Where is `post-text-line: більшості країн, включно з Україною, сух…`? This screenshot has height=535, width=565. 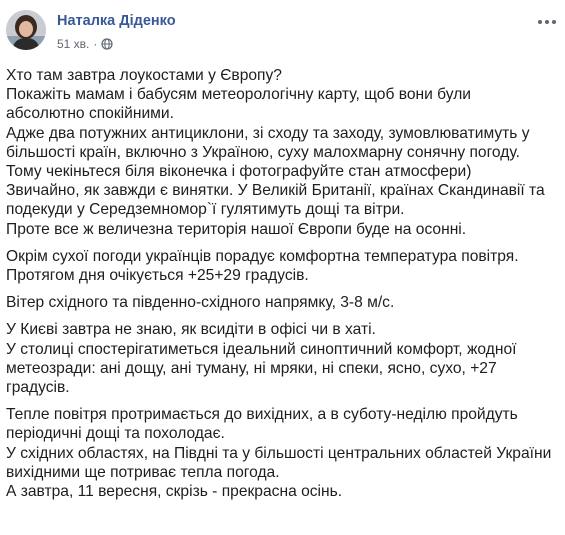 post-text-line: більшості країн, включно з Україною, сух… is located at coordinates (263, 152).